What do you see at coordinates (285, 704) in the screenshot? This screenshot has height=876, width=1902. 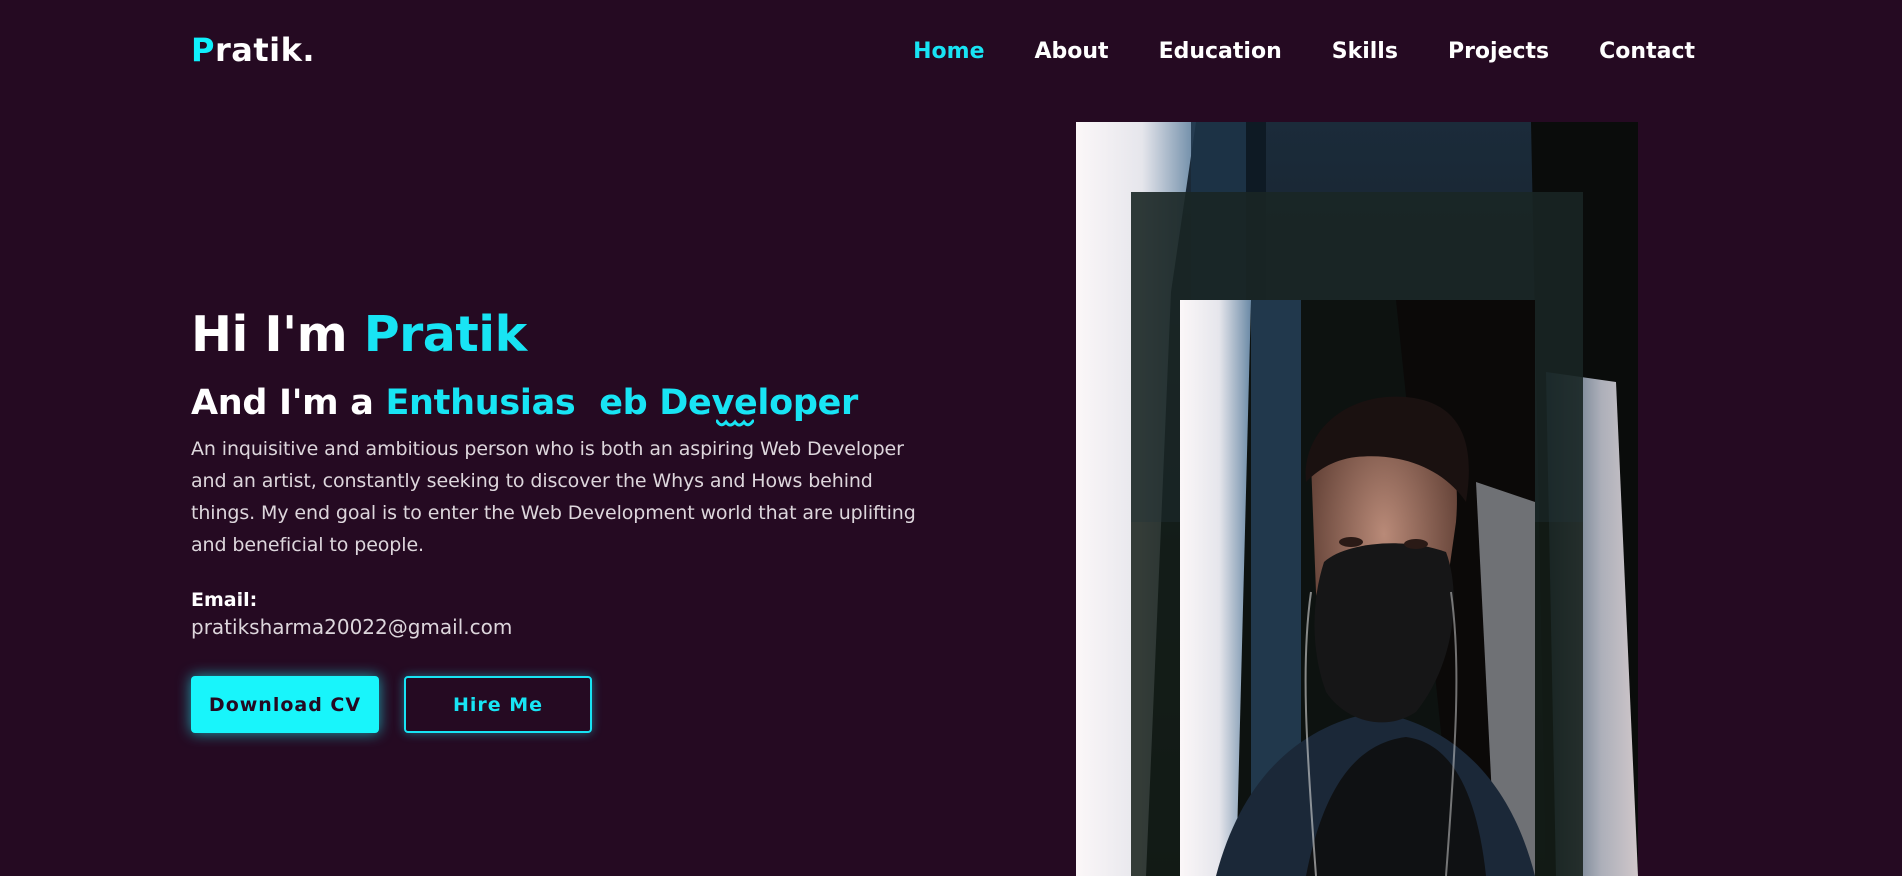 I see `download-cv-button: Download CV` at bounding box center [285, 704].